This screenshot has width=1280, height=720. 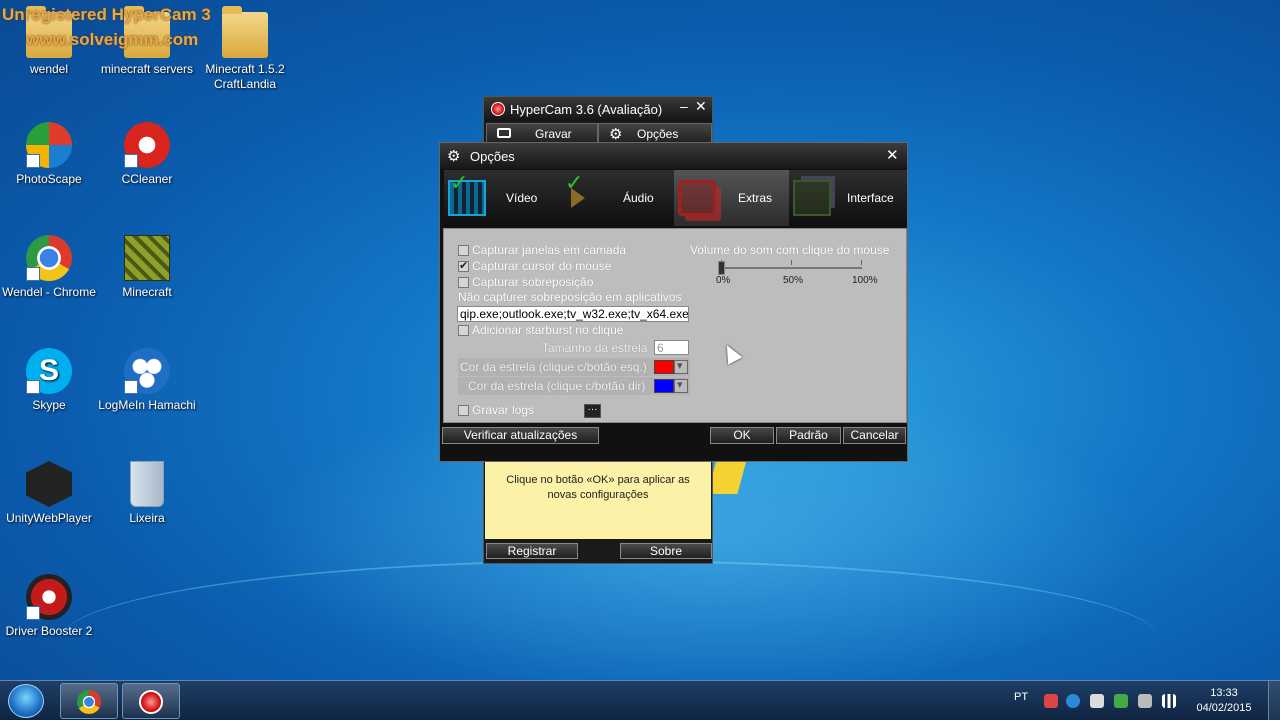 I want to click on tab-video: ✓ Vídeo, so click(x=501, y=198).